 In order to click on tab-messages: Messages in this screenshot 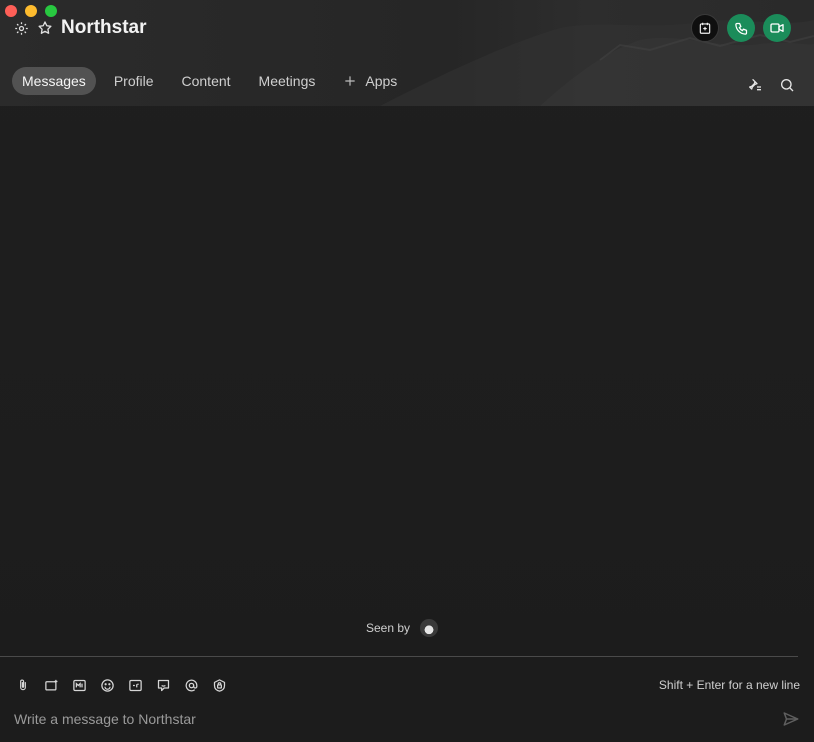, I will do `click(54, 81)`.